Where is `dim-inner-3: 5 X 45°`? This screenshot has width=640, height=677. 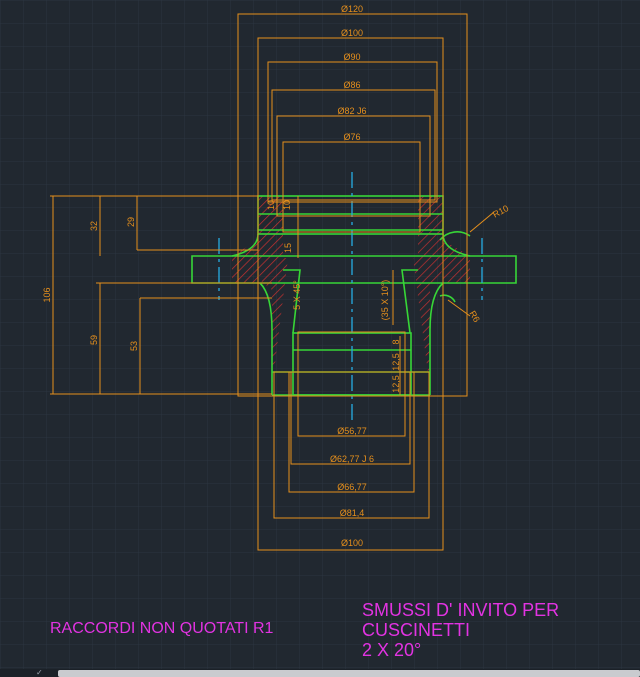 dim-inner-3: 5 X 45° is located at coordinates (297, 295).